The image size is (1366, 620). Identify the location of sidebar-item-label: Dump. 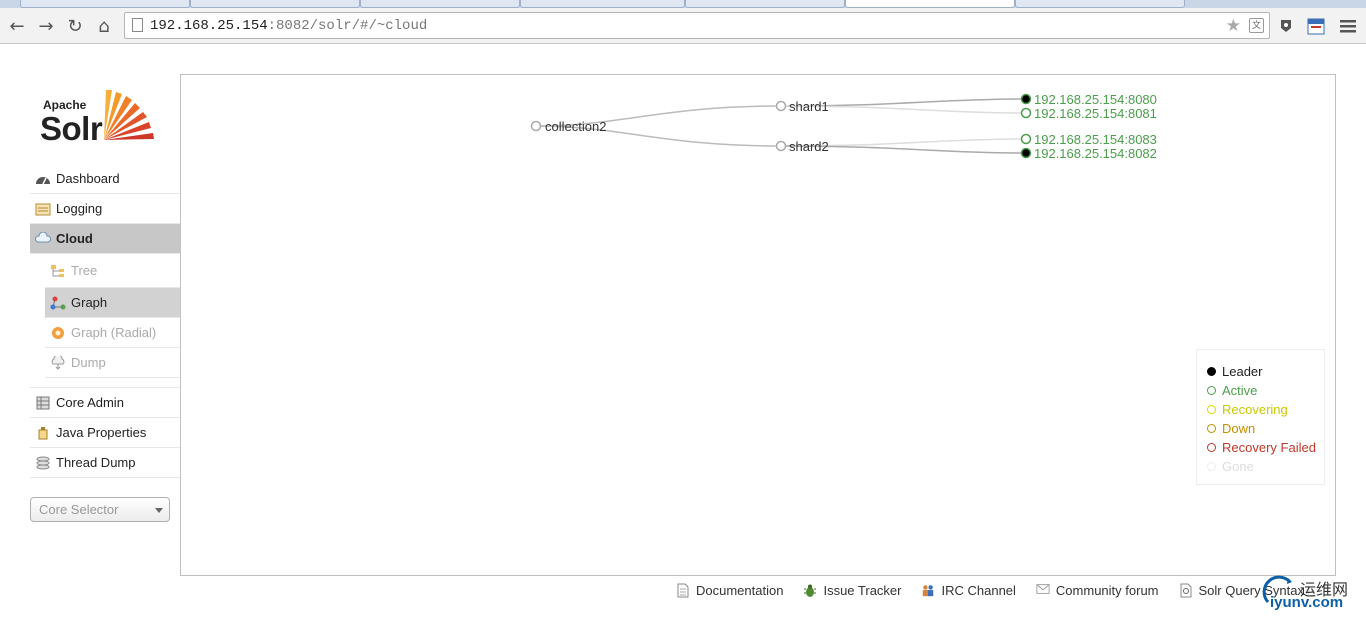
(88, 362).